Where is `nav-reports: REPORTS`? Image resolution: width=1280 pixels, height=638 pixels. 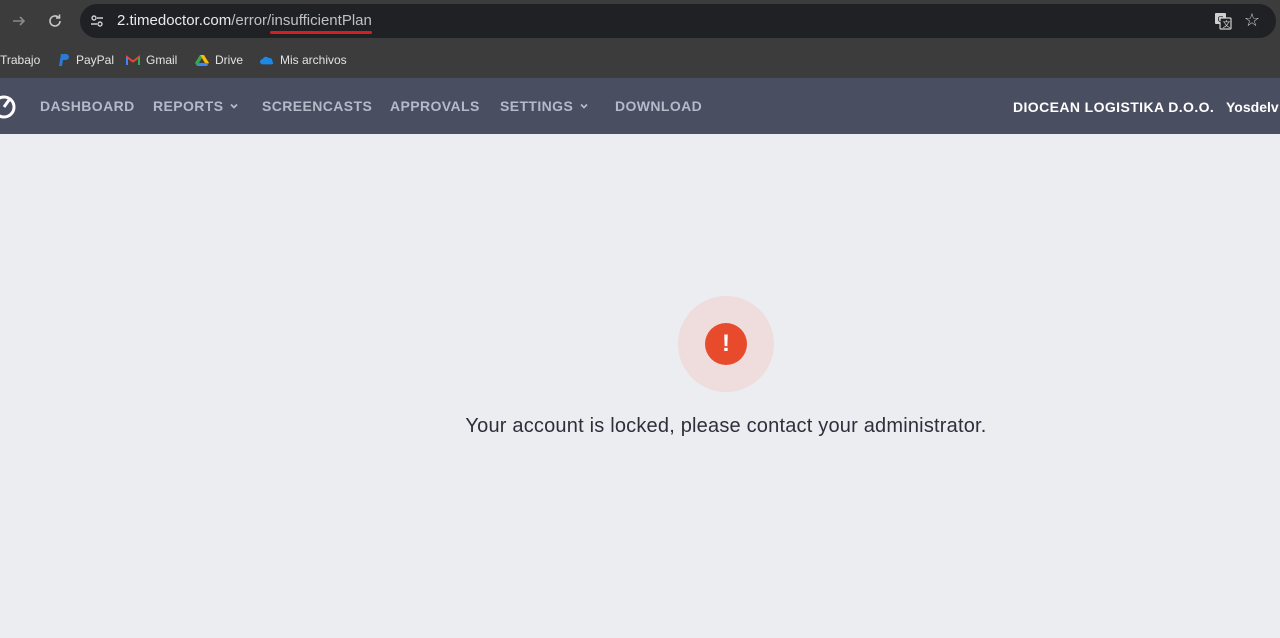
nav-reports: REPORTS is located at coordinates (196, 106).